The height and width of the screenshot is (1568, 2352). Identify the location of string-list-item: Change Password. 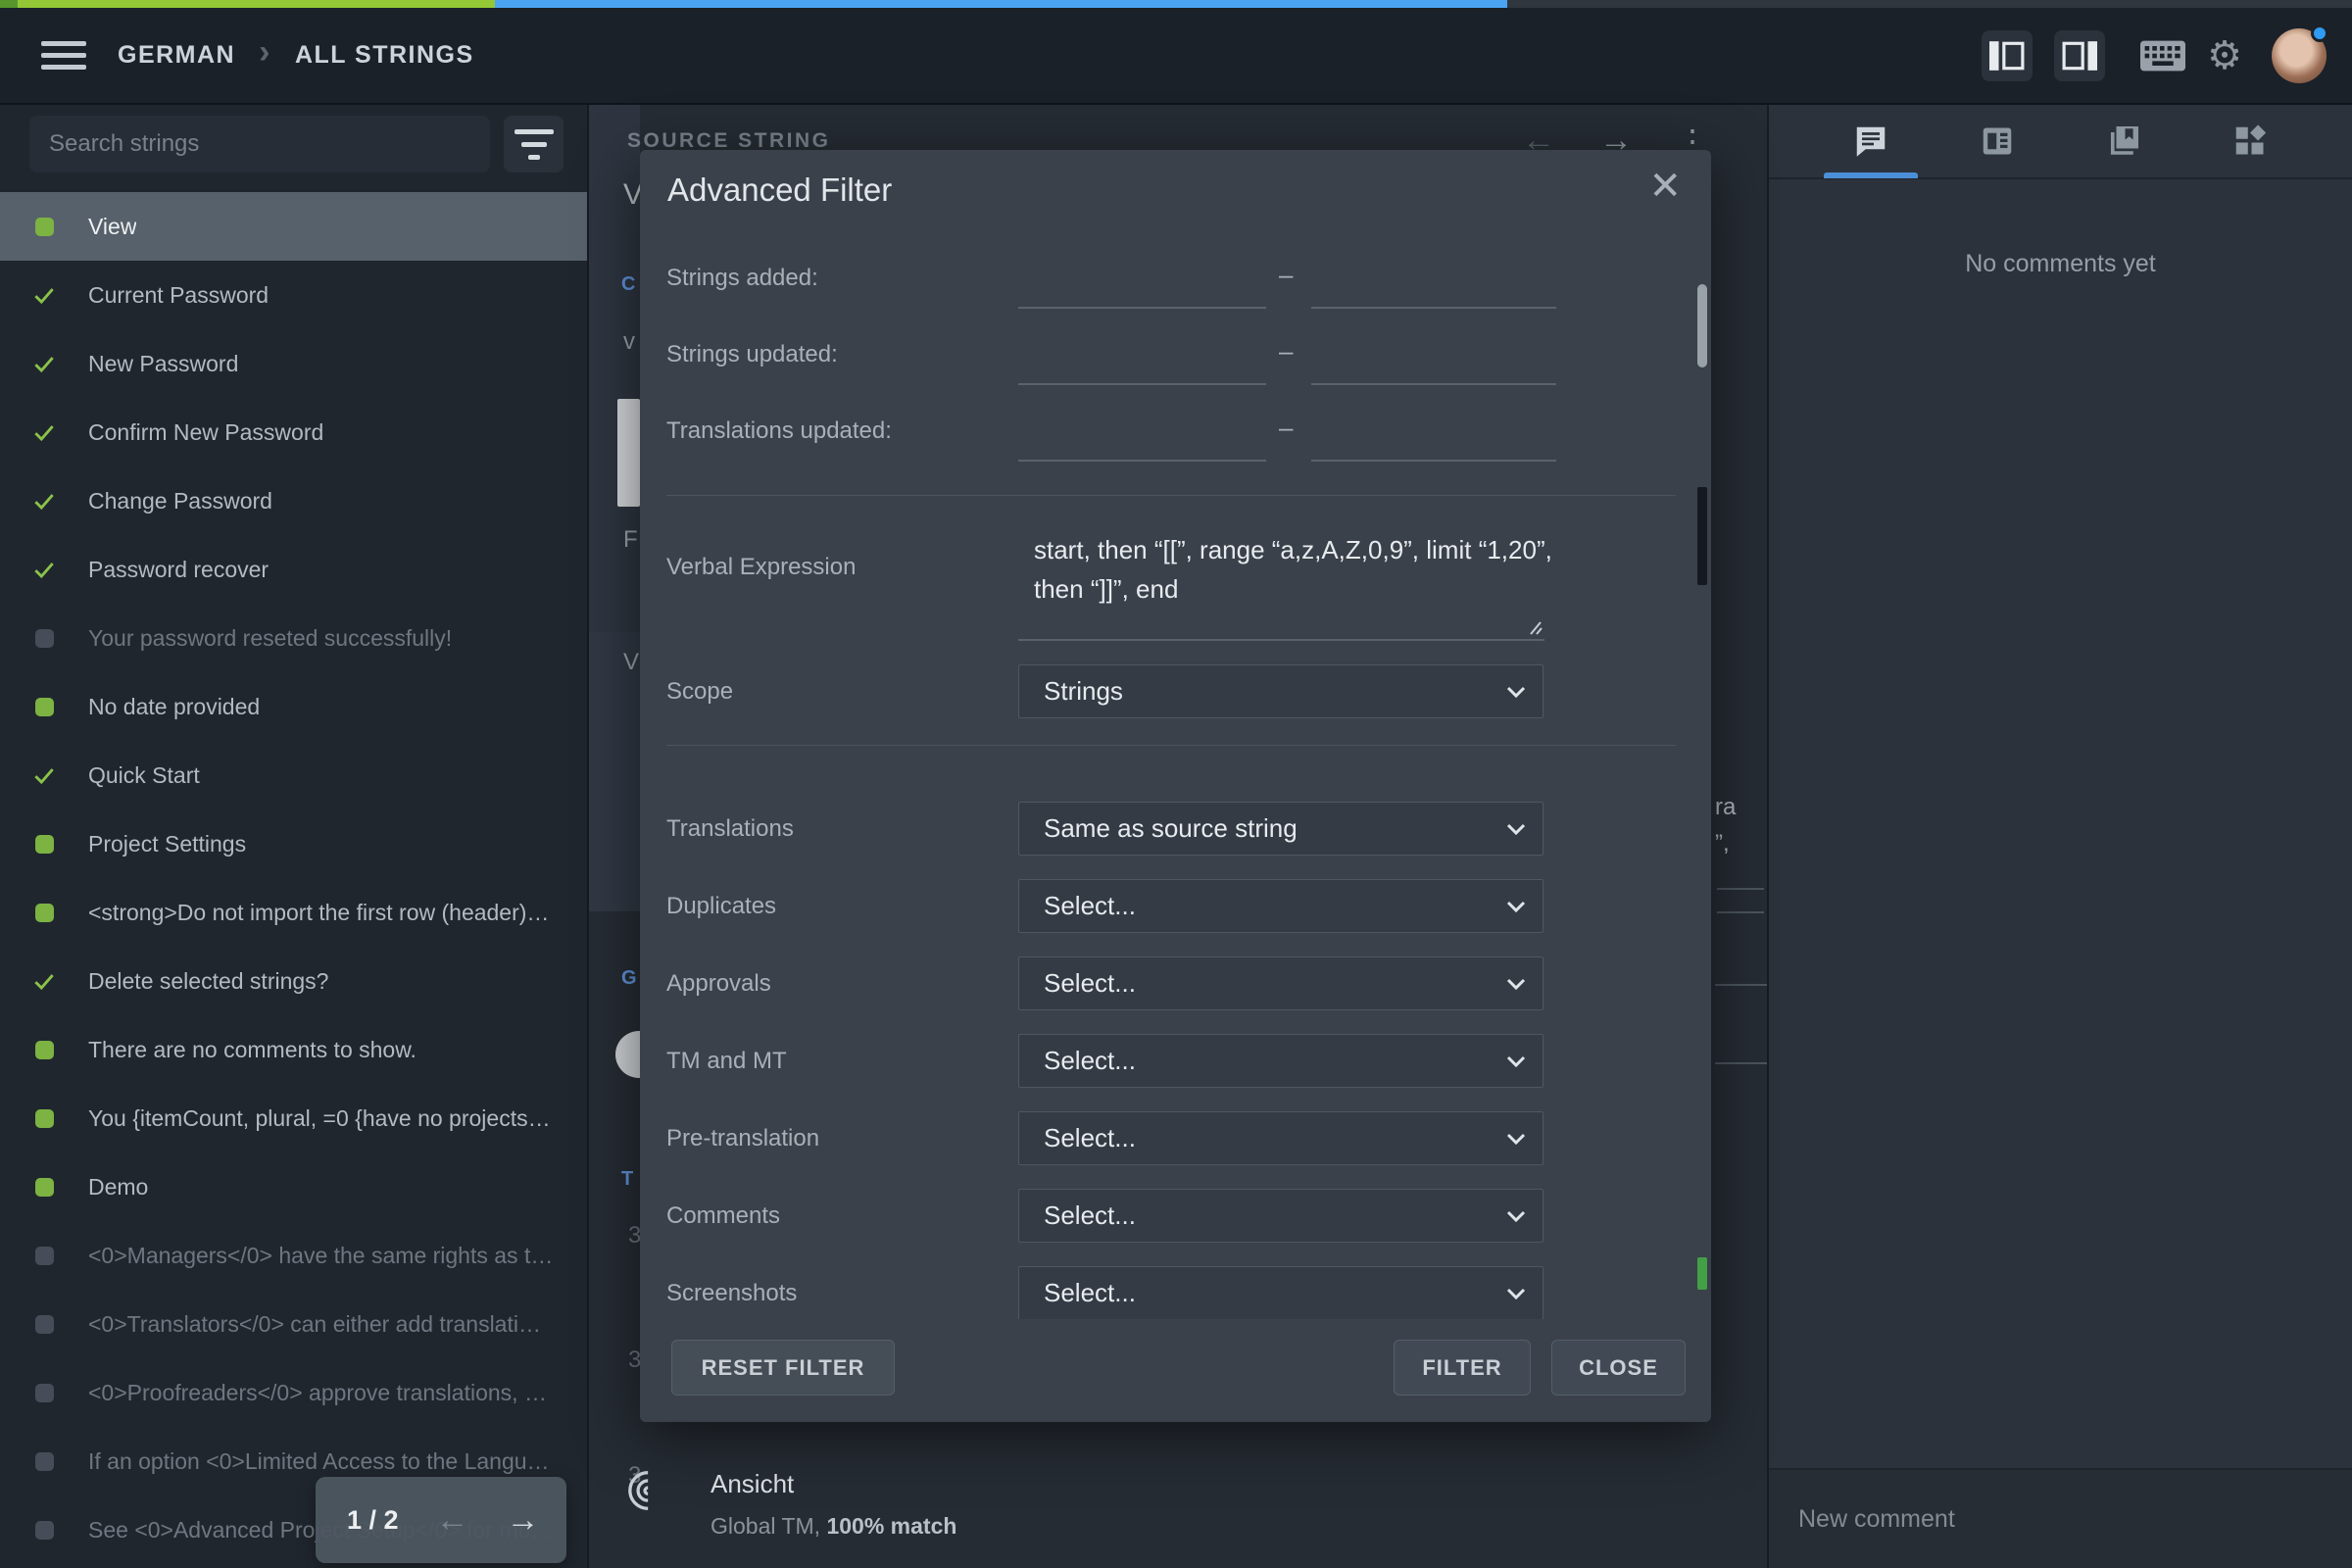
(293, 500).